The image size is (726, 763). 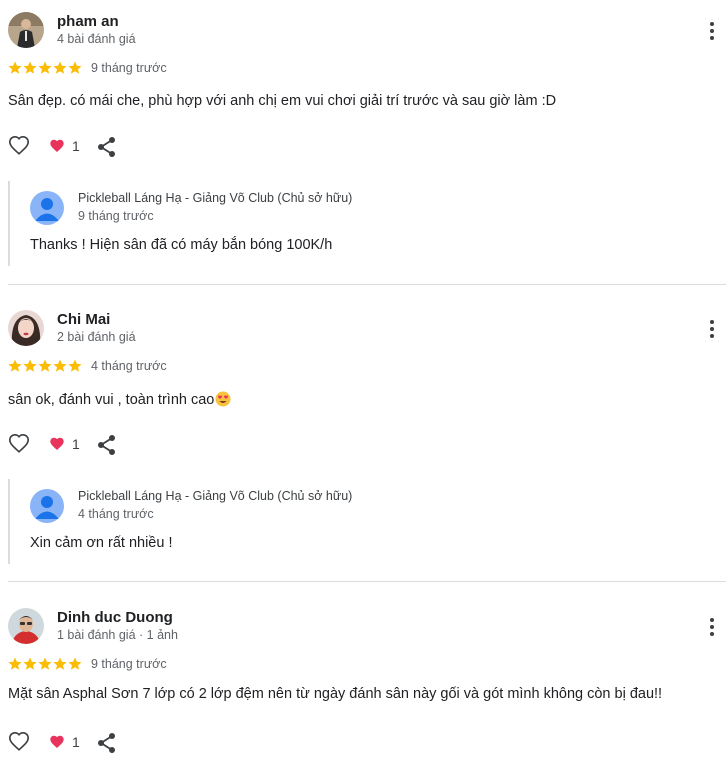 What do you see at coordinates (96, 337) in the screenshot?
I see `reviewer-meta: 2 bài đánh giá` at bounding box center [96, 337].